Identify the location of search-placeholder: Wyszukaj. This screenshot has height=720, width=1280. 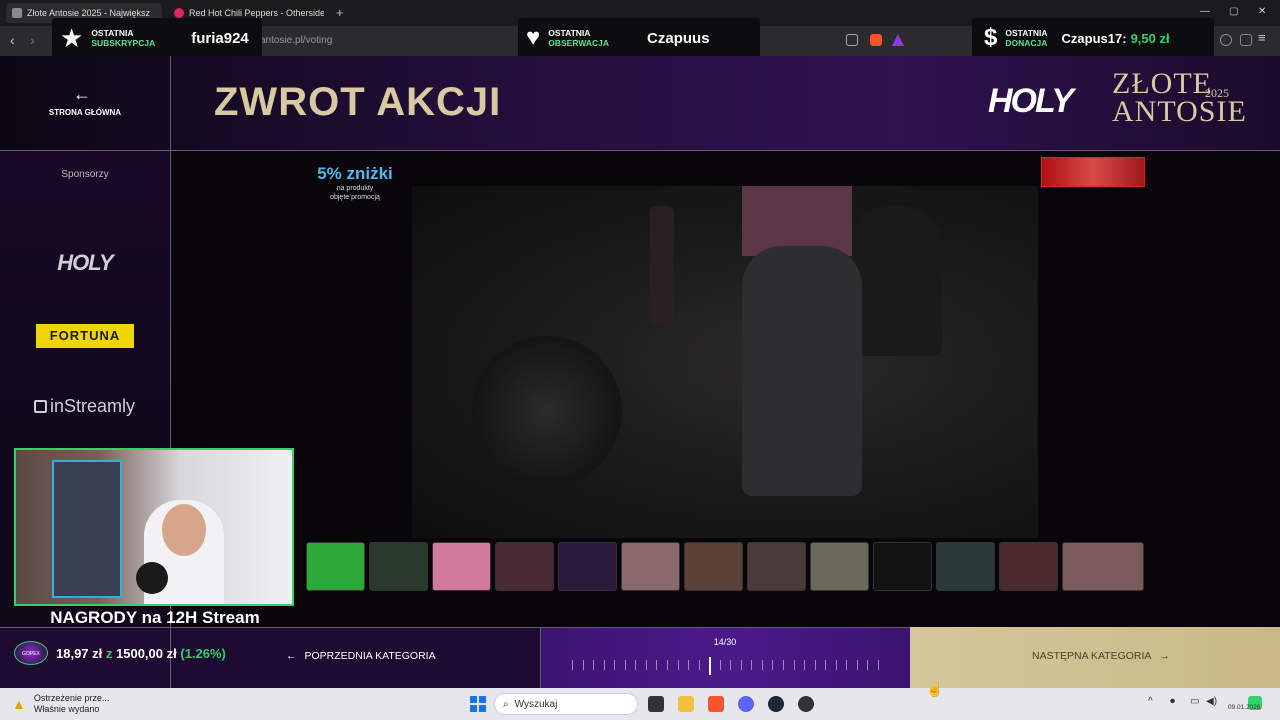
(536, 704).